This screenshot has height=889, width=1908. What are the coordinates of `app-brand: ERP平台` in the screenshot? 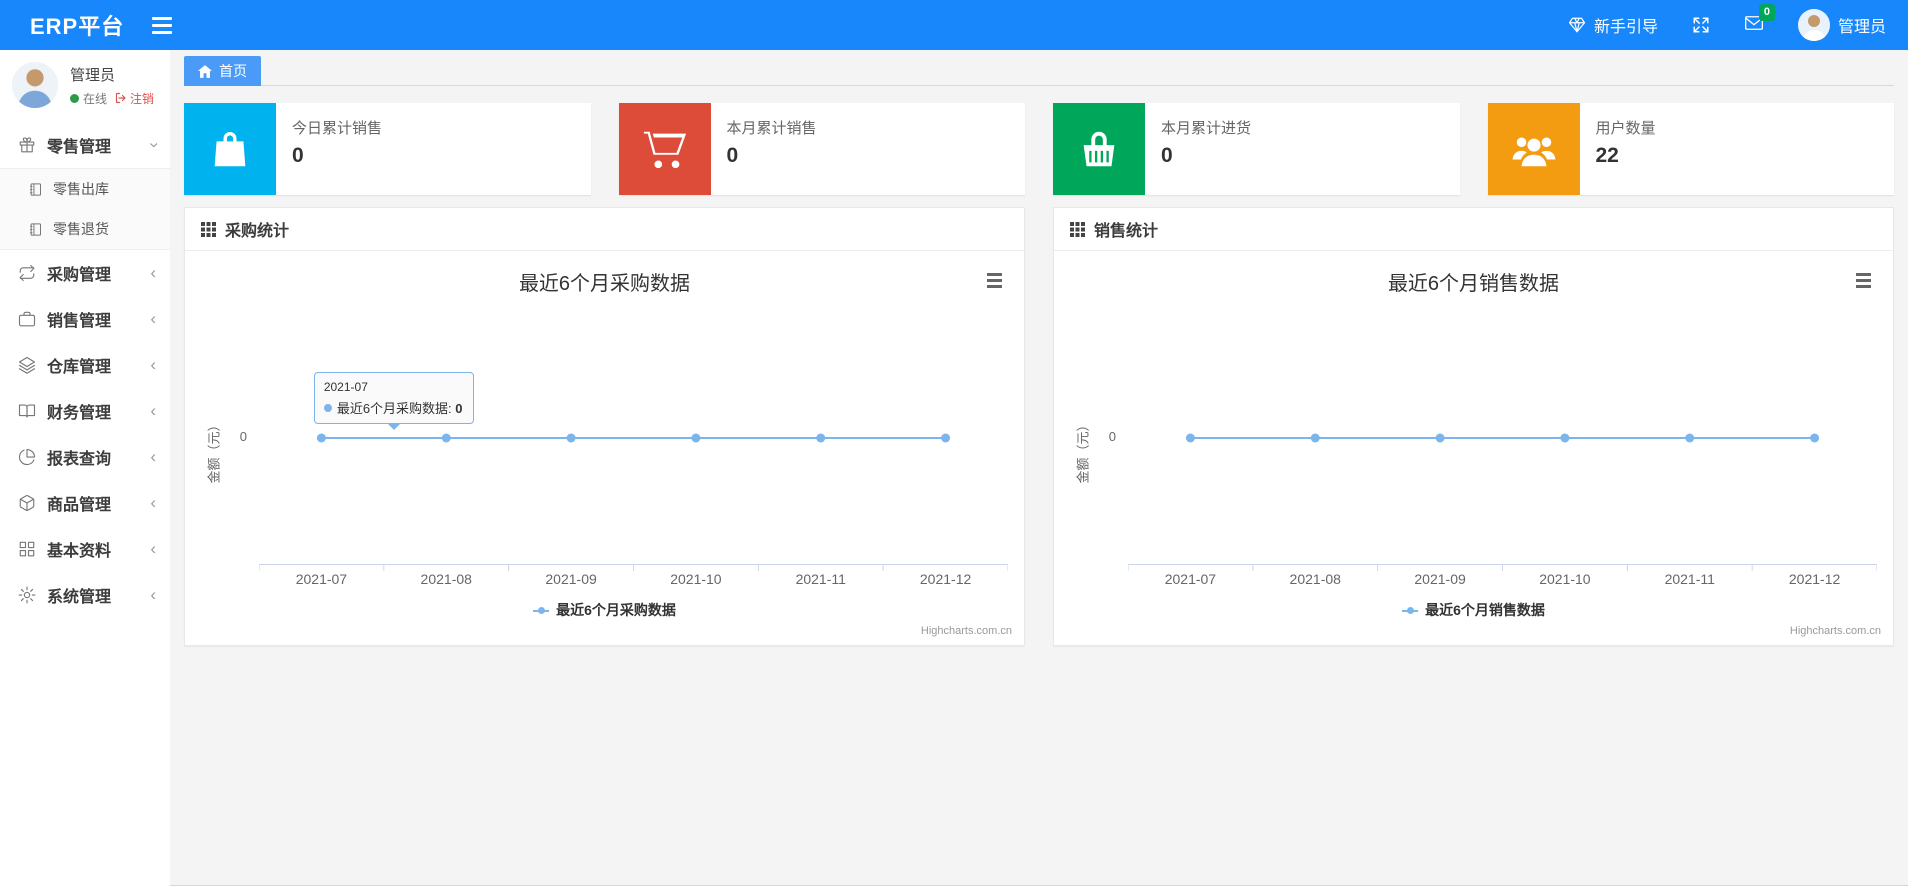 It's located at (77, 26).